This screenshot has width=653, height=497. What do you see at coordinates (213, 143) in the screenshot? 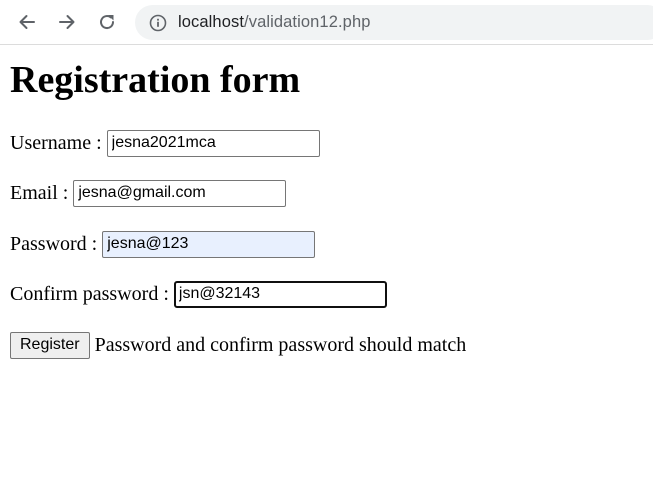
I see `username-input` at bounding box center [213, 143].